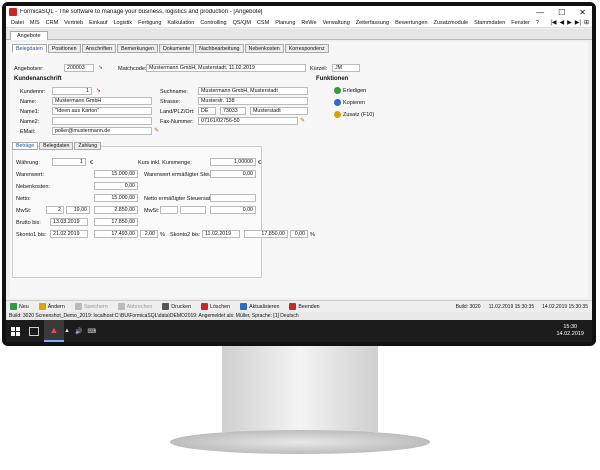  What do you see at coordinates (98, 90) in the screenshot?
I see `customer-lookup-icon: ➘` at bounding box center [98, 90].